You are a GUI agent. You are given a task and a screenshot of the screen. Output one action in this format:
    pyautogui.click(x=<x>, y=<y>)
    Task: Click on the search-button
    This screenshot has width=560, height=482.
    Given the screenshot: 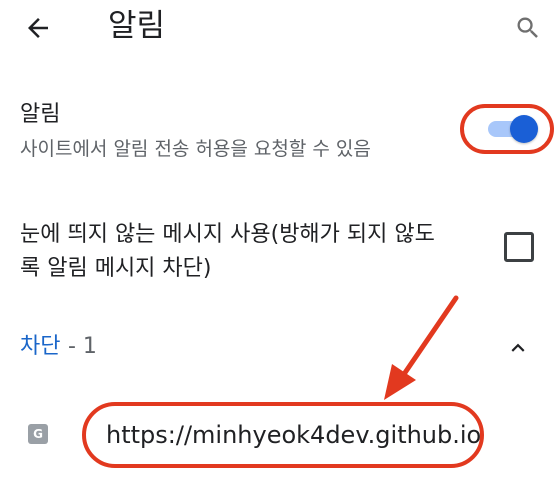 What is the action you would take?
    pyautogui.click(x=528, y=28)
    